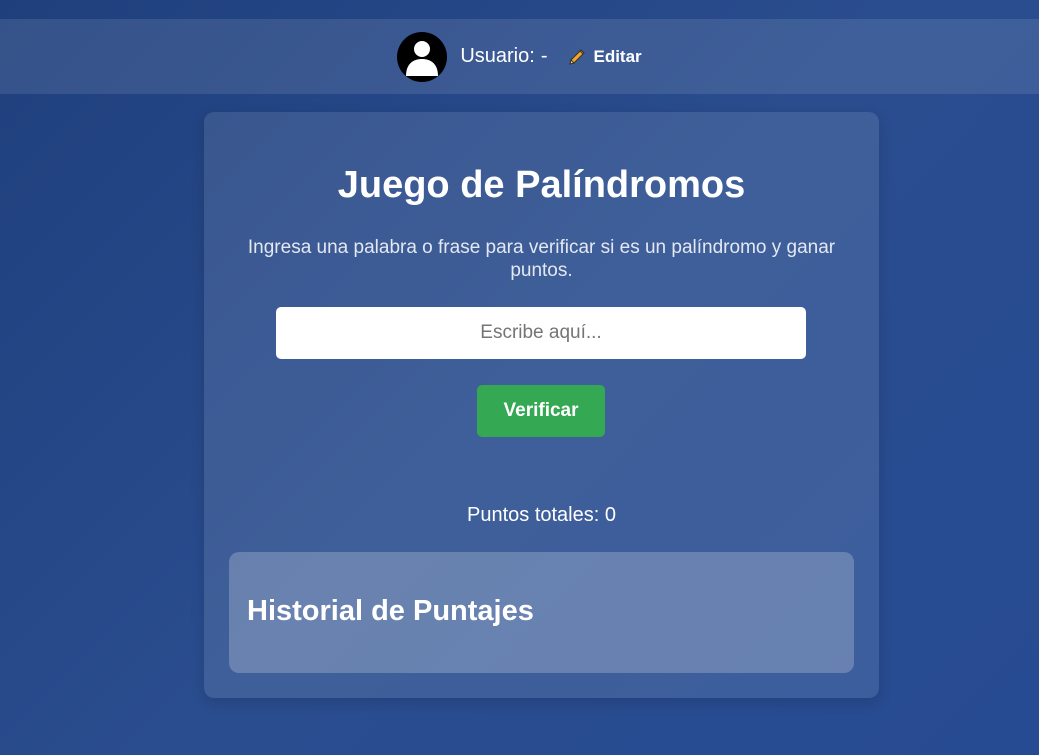 This screenshot has height=755, width=1039. I want to click on total-points-label: Puntos totales:, so click(533, 515).